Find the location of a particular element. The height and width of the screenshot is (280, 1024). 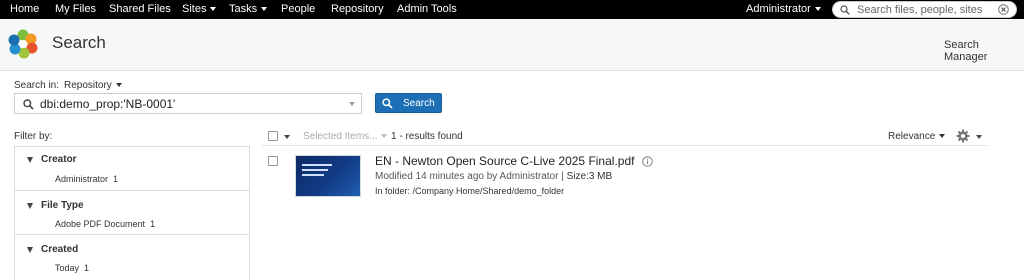

global-search-box is located at coordinates (924, 9).